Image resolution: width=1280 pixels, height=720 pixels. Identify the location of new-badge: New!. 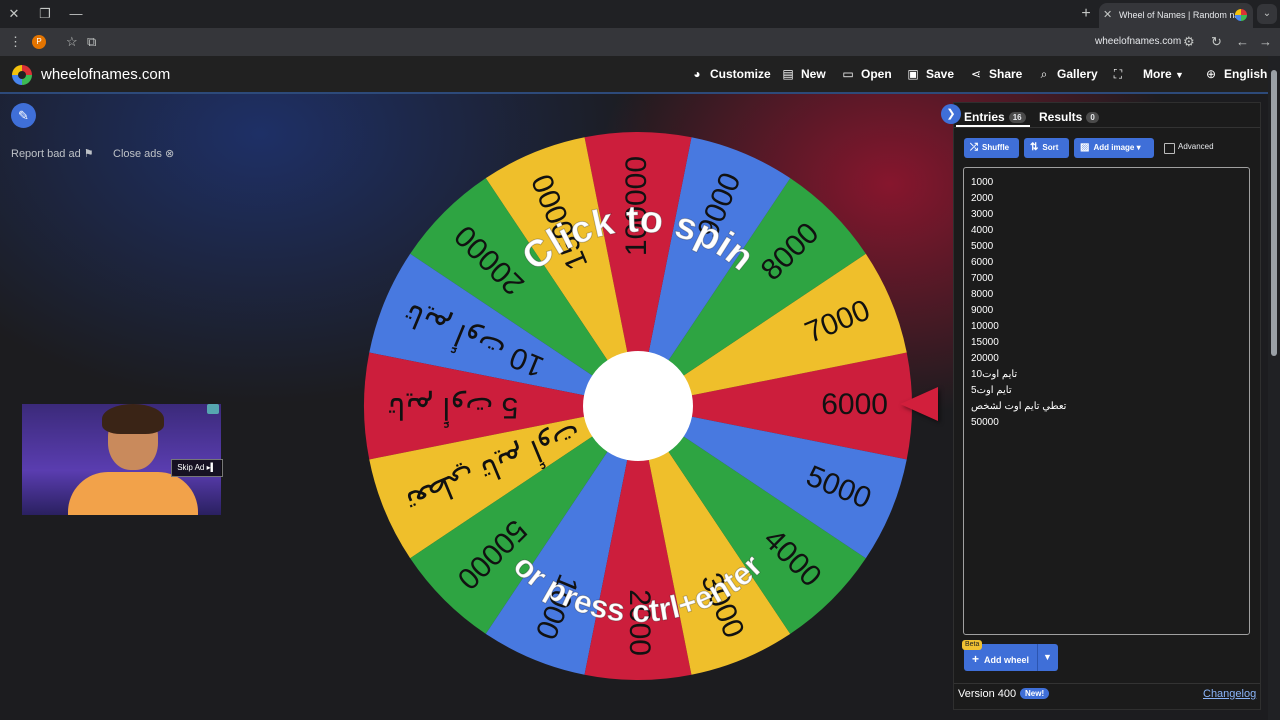
(1035, 693).